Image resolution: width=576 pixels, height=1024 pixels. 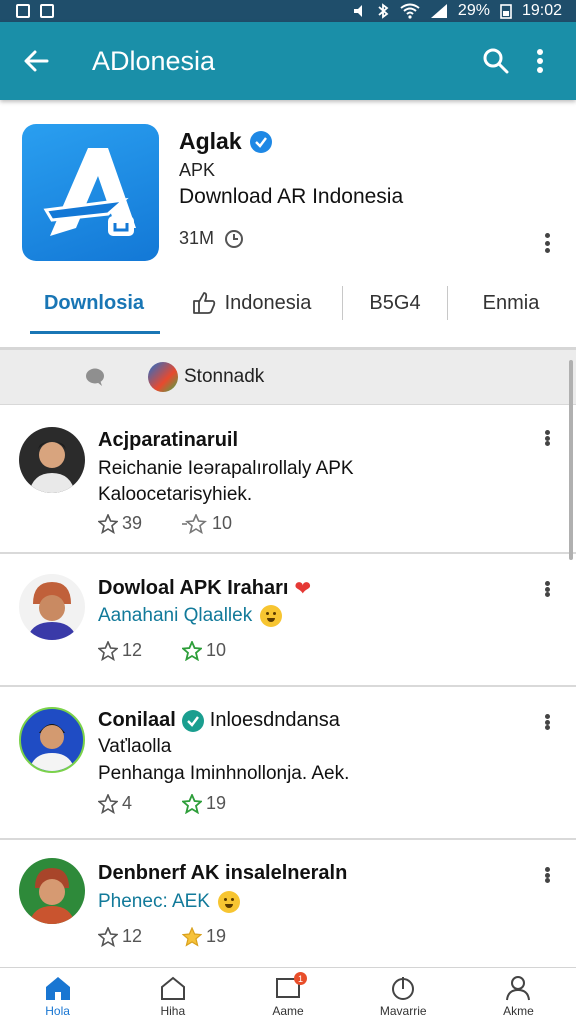 I want to click on home-filled-icon, so click(x=57, y=988).